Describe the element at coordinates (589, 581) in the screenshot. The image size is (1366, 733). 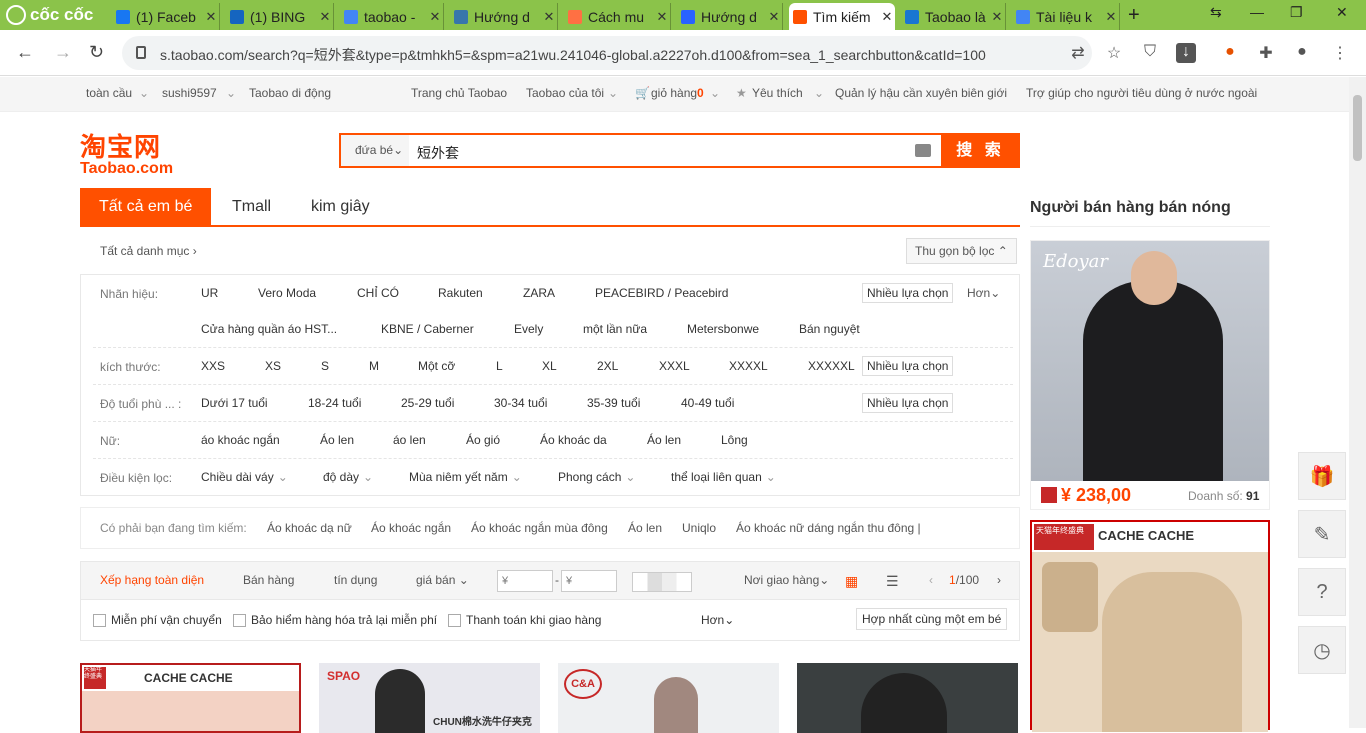
I see `price-to-input: ¥` at that location.